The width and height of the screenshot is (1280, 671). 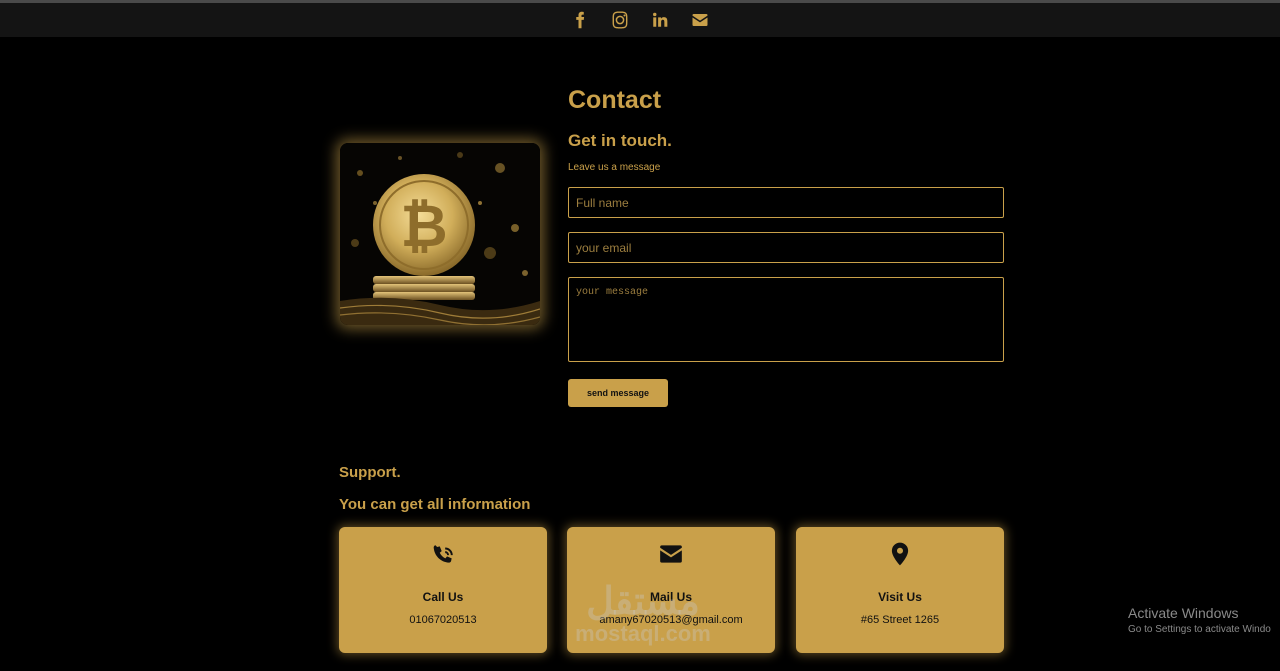 I want to click on phone-number: 01067020513, so click(x=443, y=620).